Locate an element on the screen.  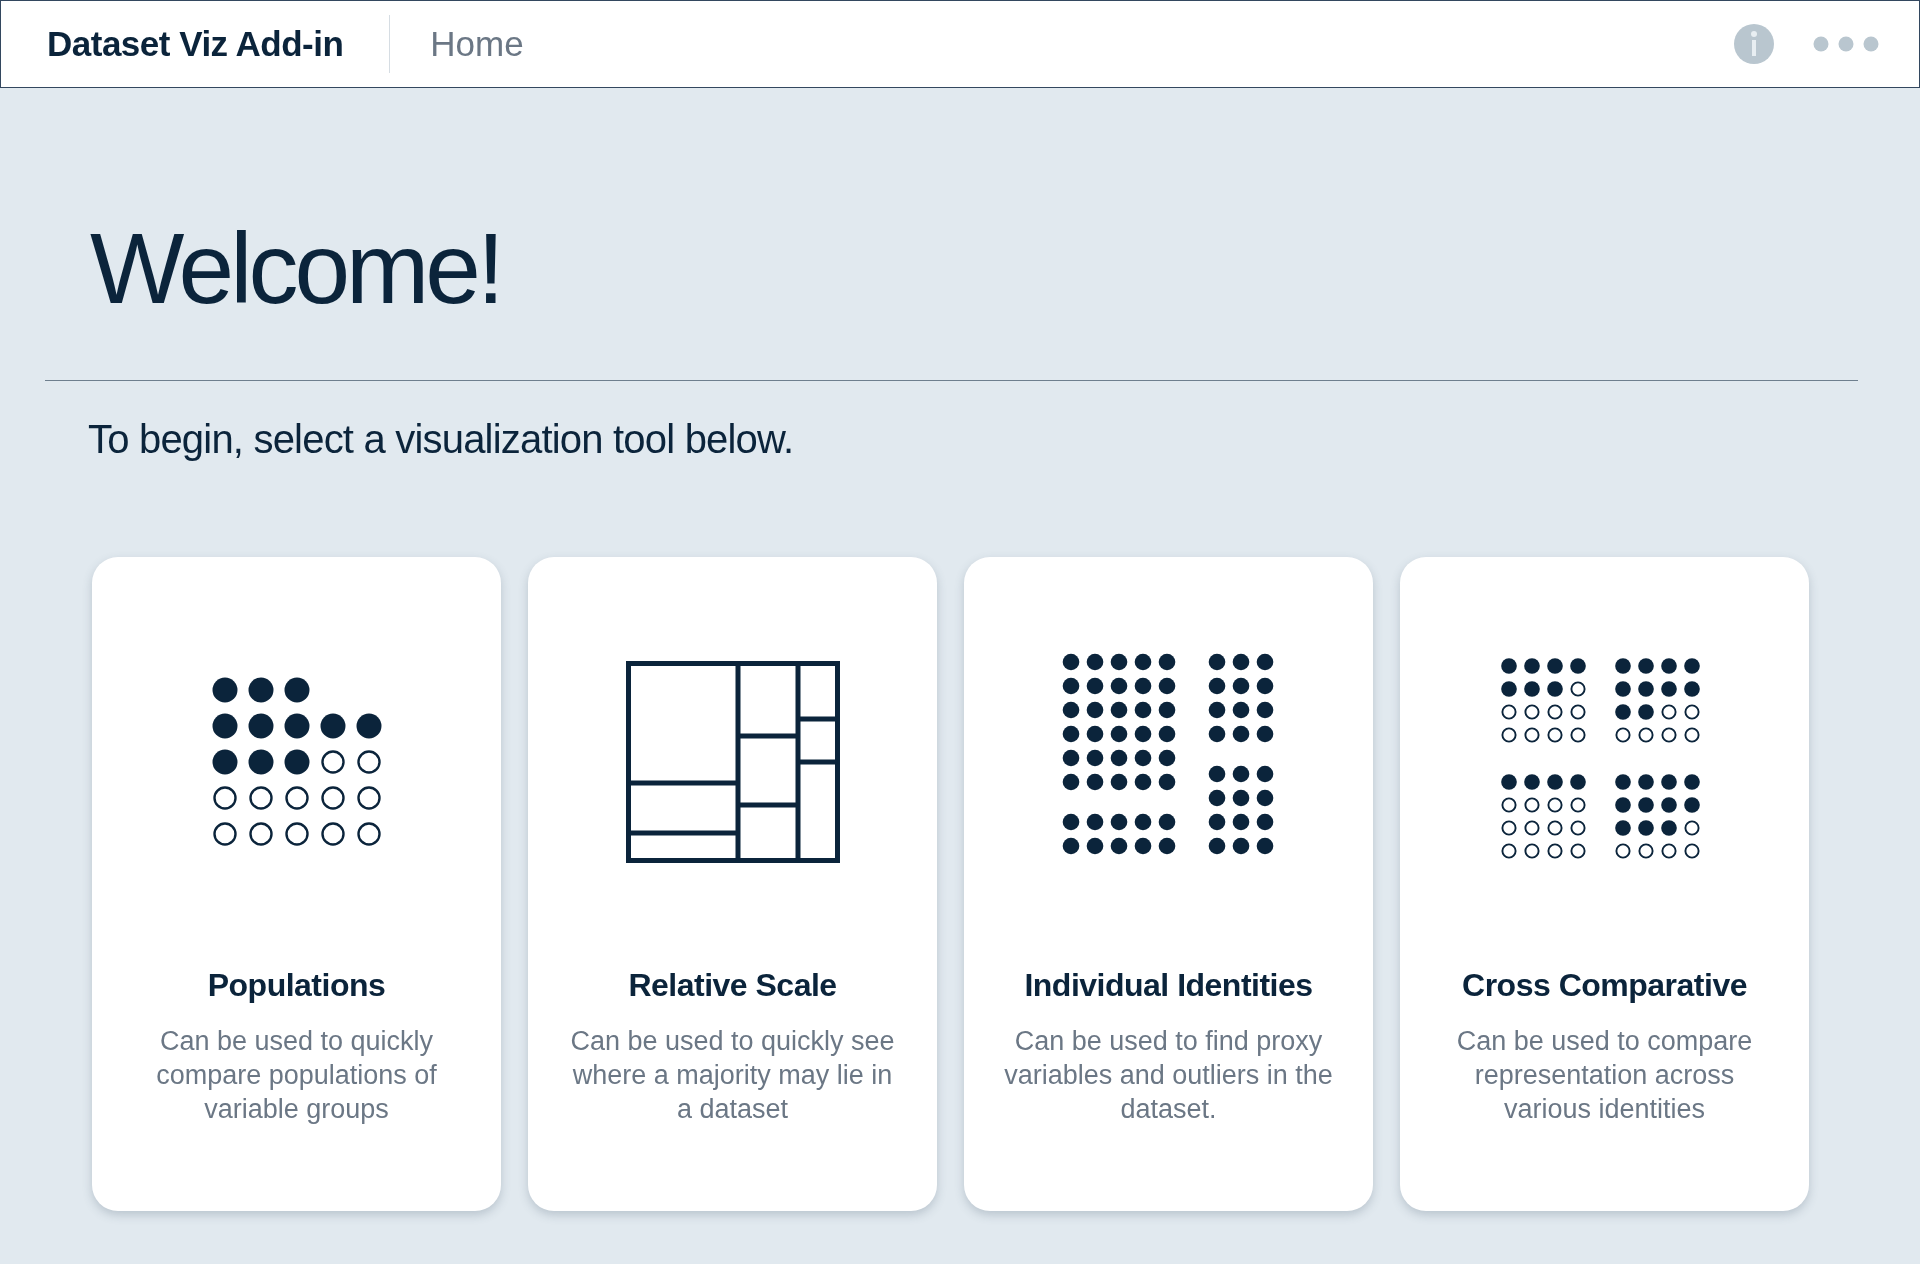
card-description: Can be used to quickly see where a majority may lie in a dataset is located at coordinates (732, 1075).